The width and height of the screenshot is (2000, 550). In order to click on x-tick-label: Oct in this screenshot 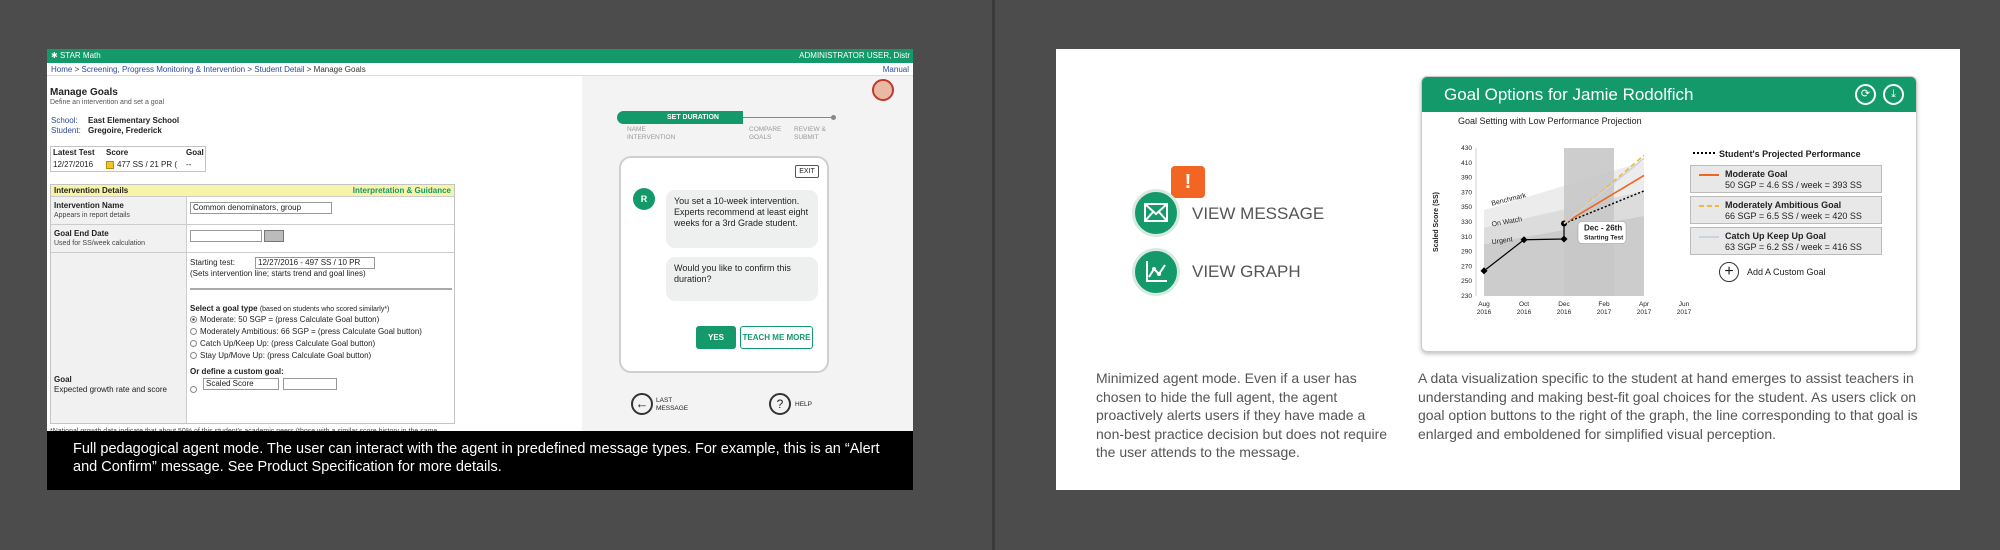, I will do `click(1524, 304)`.